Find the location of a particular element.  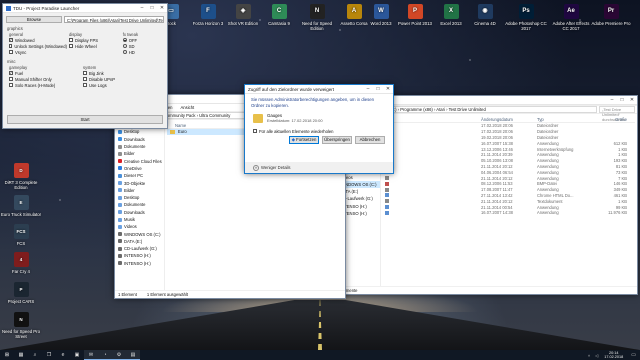

browse-button: Browse is located at coordinates (34, 19).